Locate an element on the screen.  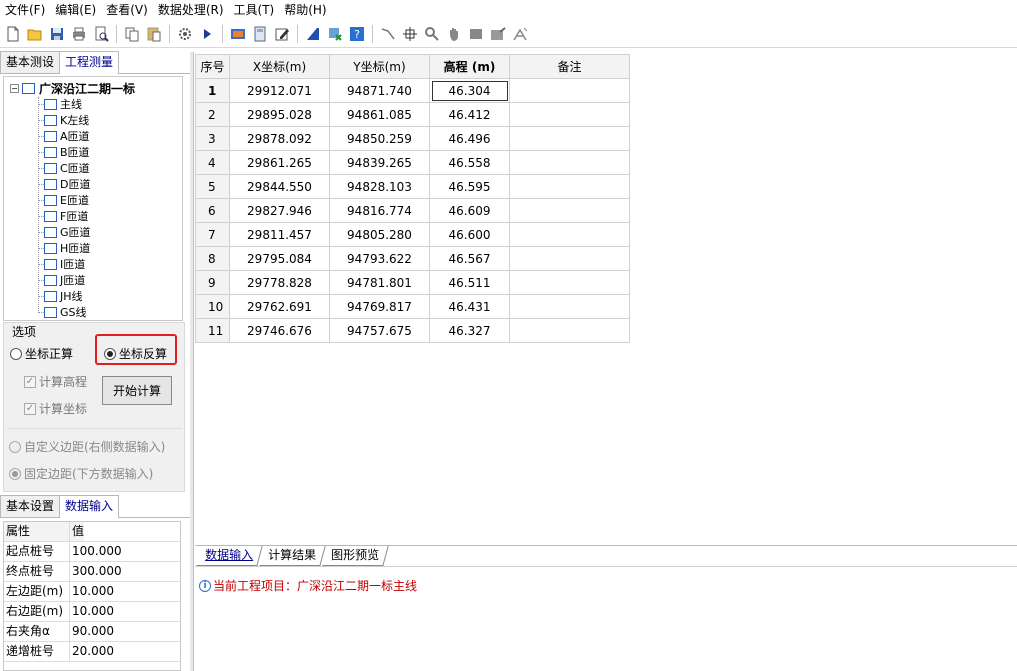
open-folder-icon is located at coordinates (35, 34).